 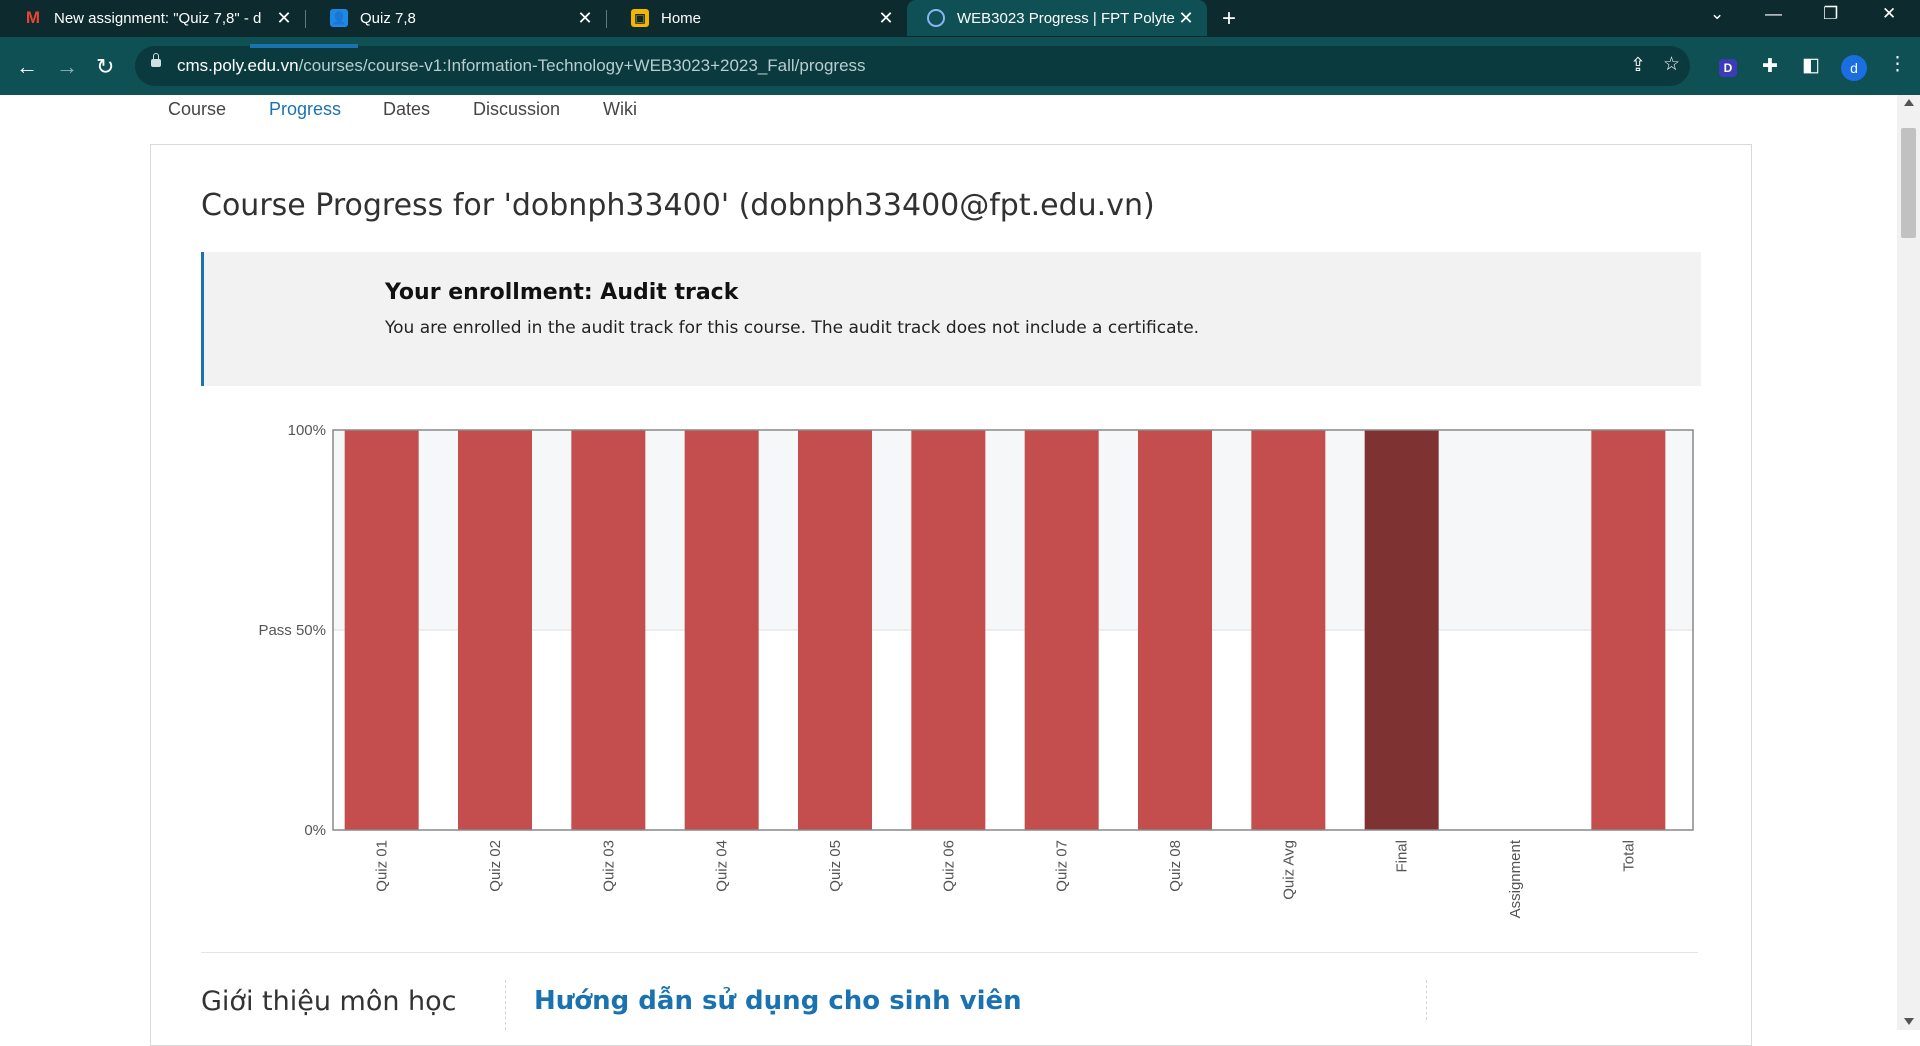 I want to click on tab-title: Home, so click(x=681, y=18).